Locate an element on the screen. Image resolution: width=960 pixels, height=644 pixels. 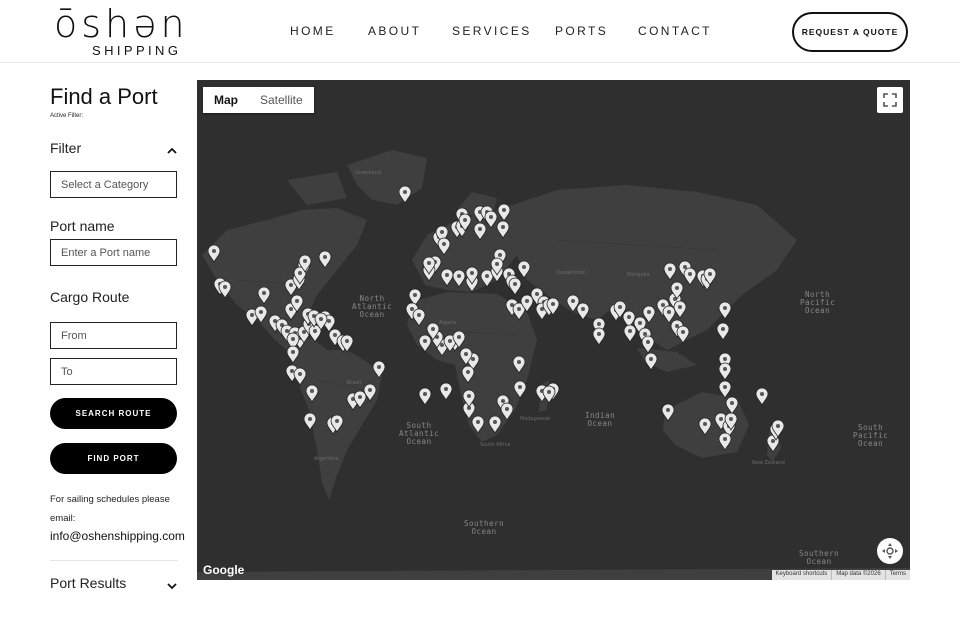
nav-services: SERVICES is located at coordinates (492, 31).